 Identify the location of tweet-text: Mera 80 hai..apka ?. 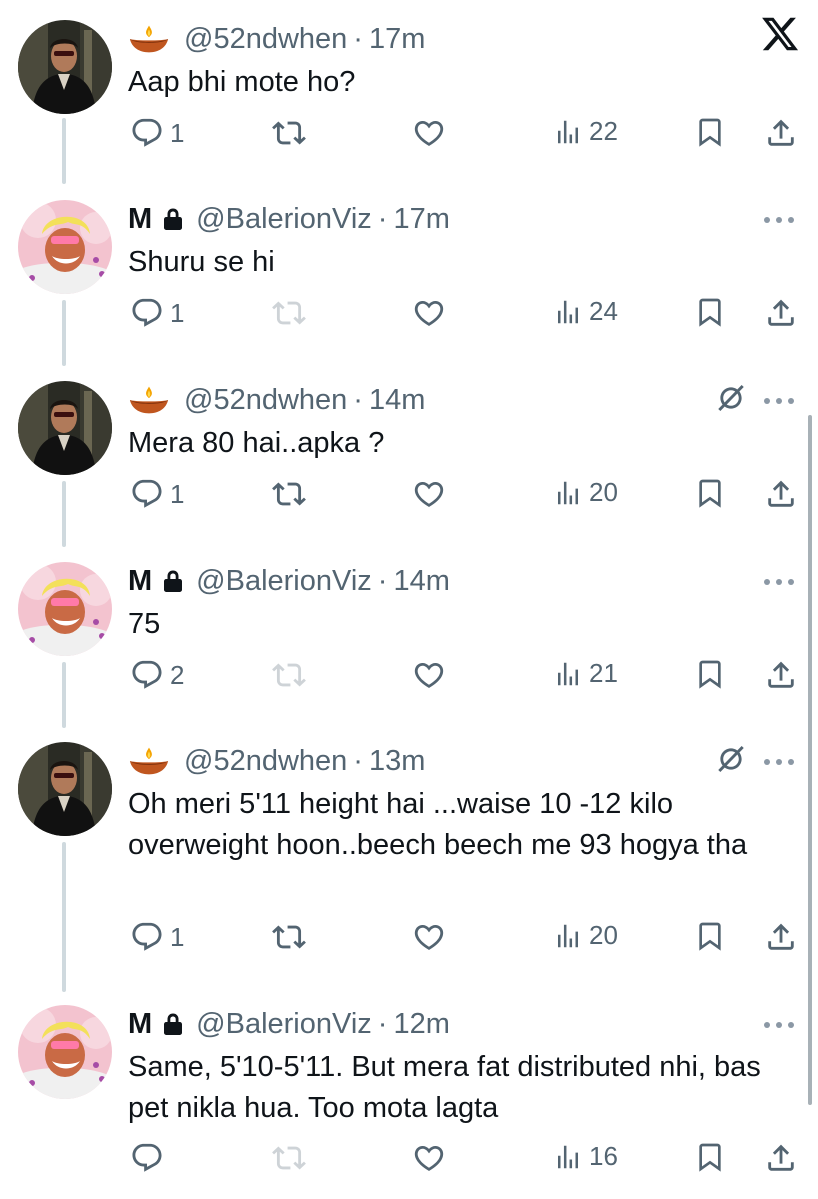
(256, 443).